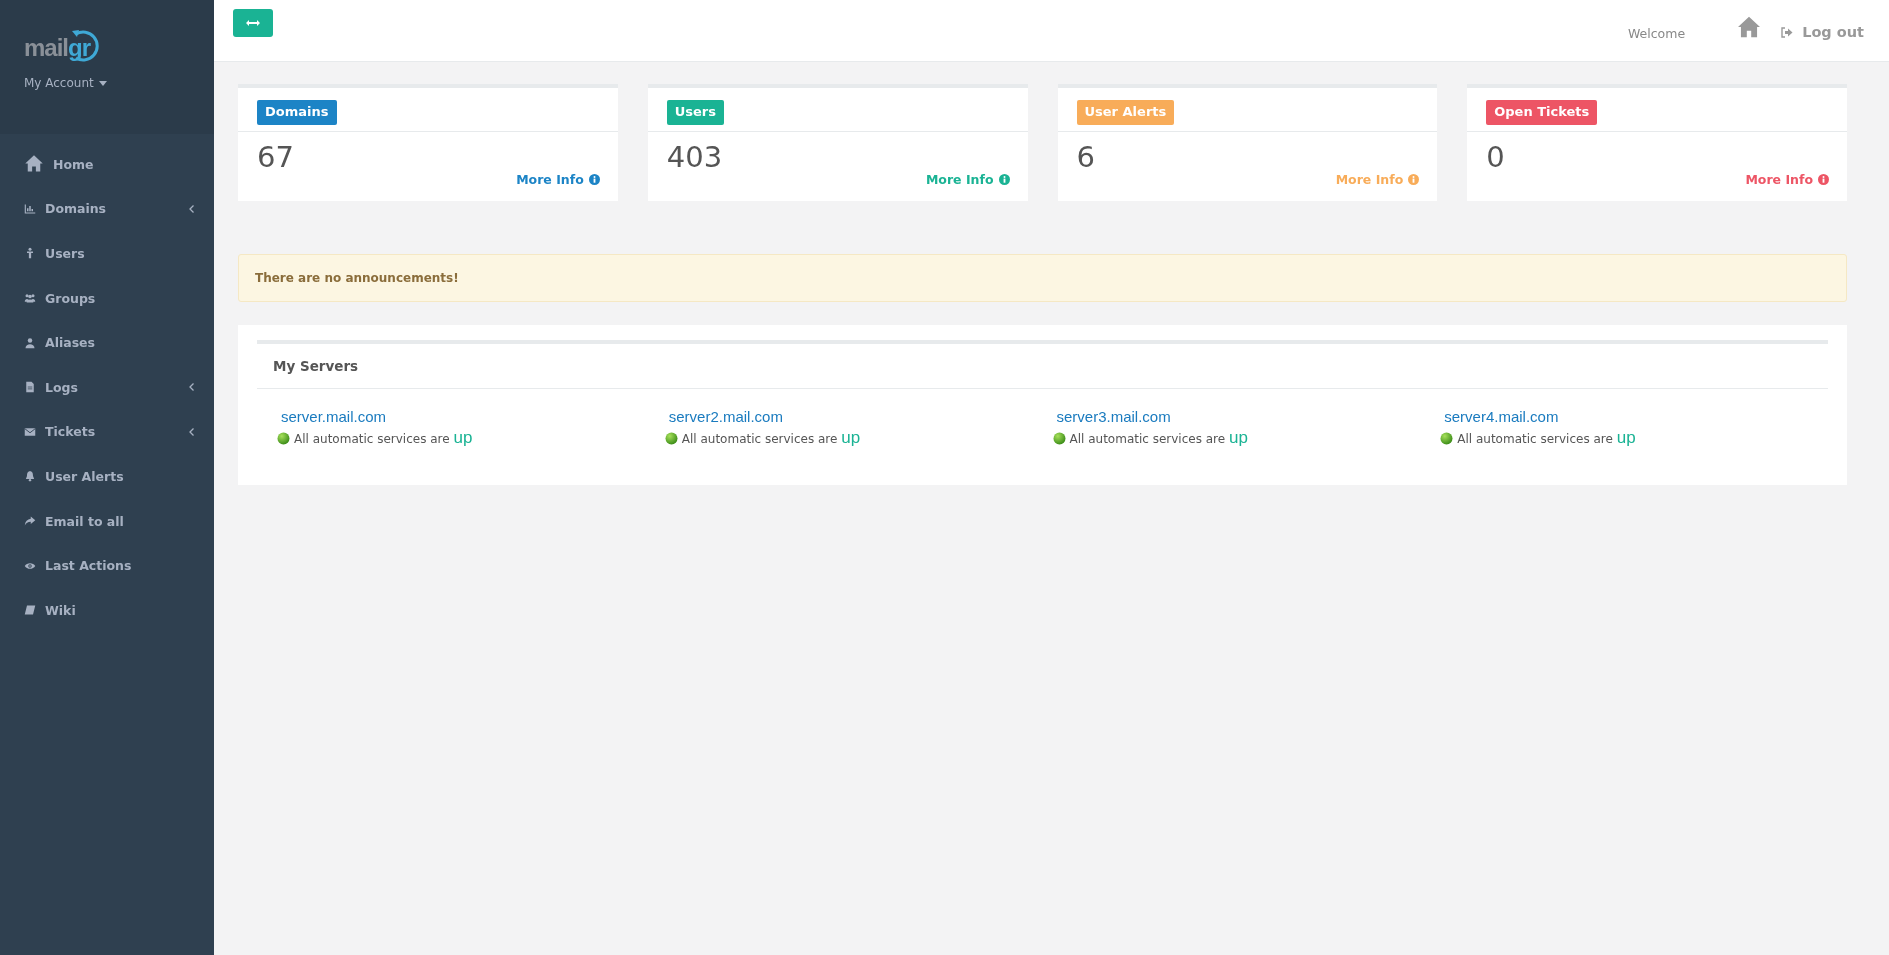 This screenshot has width=1889, height=955. Describe the element at coordinates (107, 253) in the screenshot. I see `sidebar-item: Users` at that location.